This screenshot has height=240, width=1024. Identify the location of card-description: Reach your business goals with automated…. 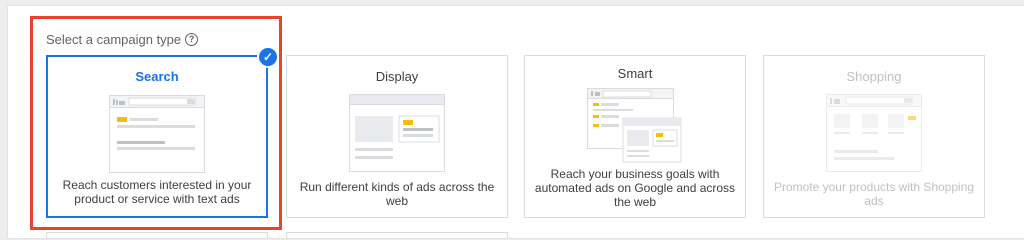
(635, 188).